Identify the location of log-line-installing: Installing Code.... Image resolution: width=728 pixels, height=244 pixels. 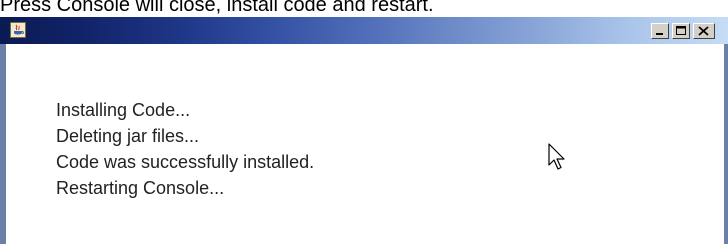
(123, 110).